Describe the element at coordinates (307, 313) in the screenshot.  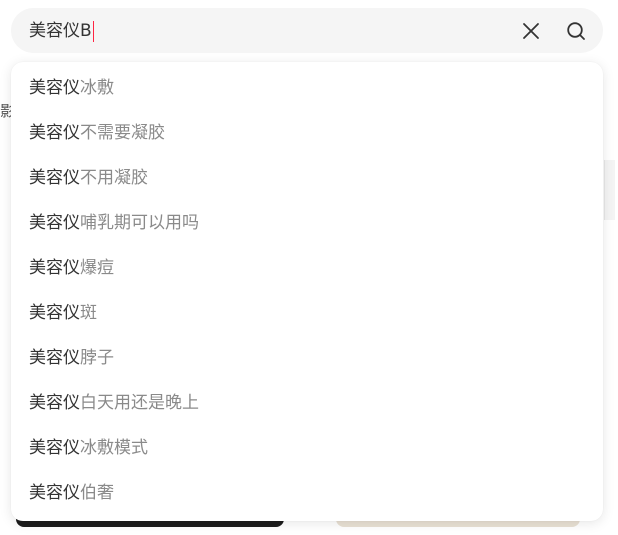
I see `suggestion-item: 美容仪斑` at that location.